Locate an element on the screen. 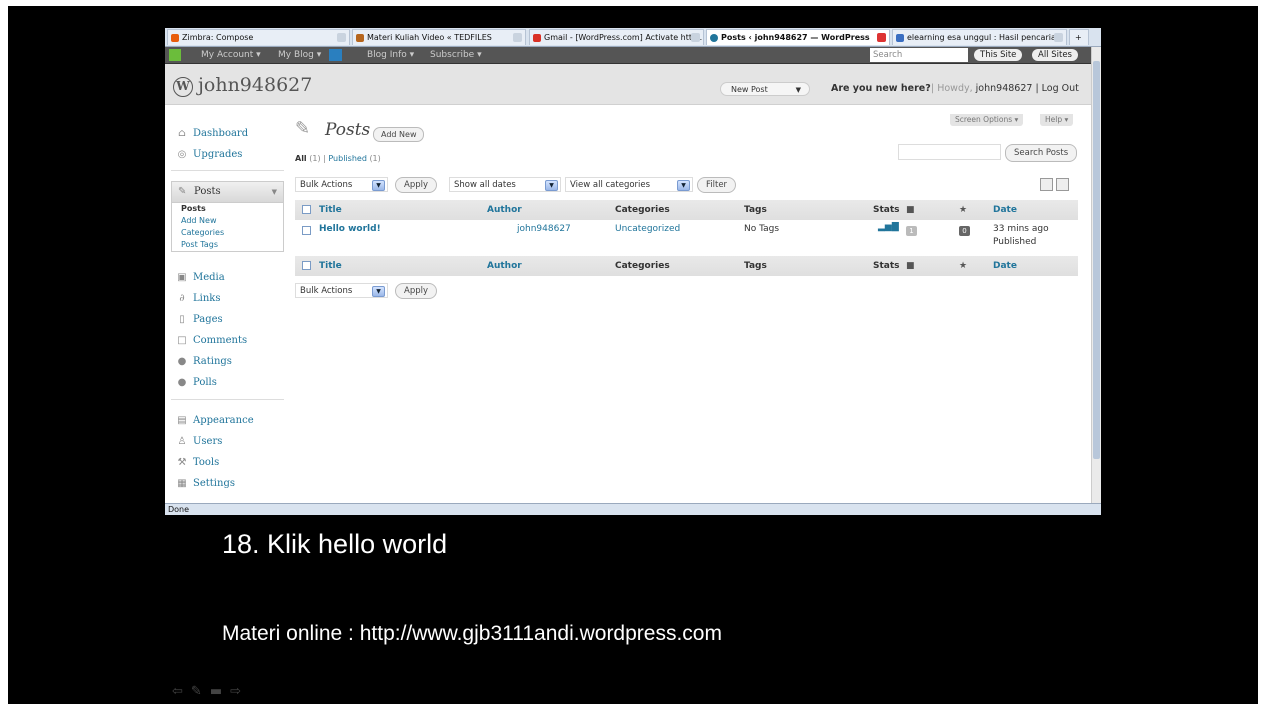  users-icon: ♙ is located at coordinates (182, 441).